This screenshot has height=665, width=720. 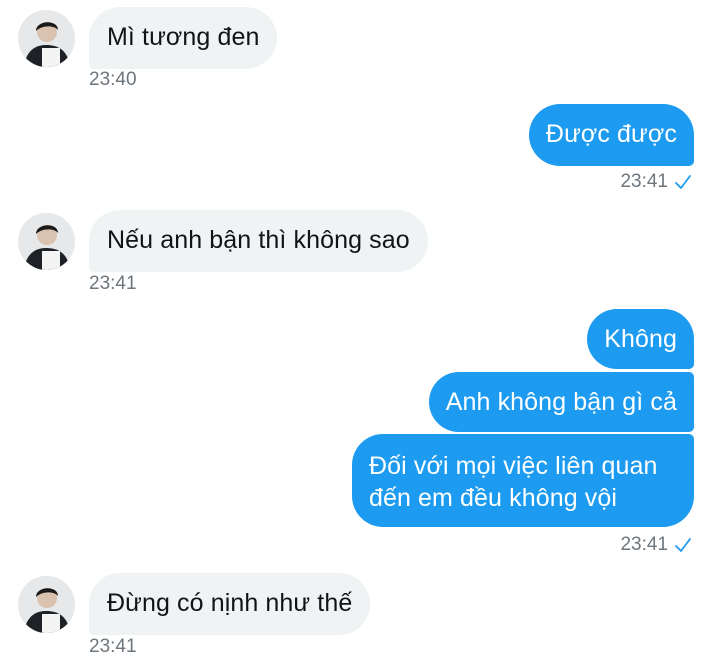 I want to click on message-bubble-outgoing: Không, so click(x=640, y=339).